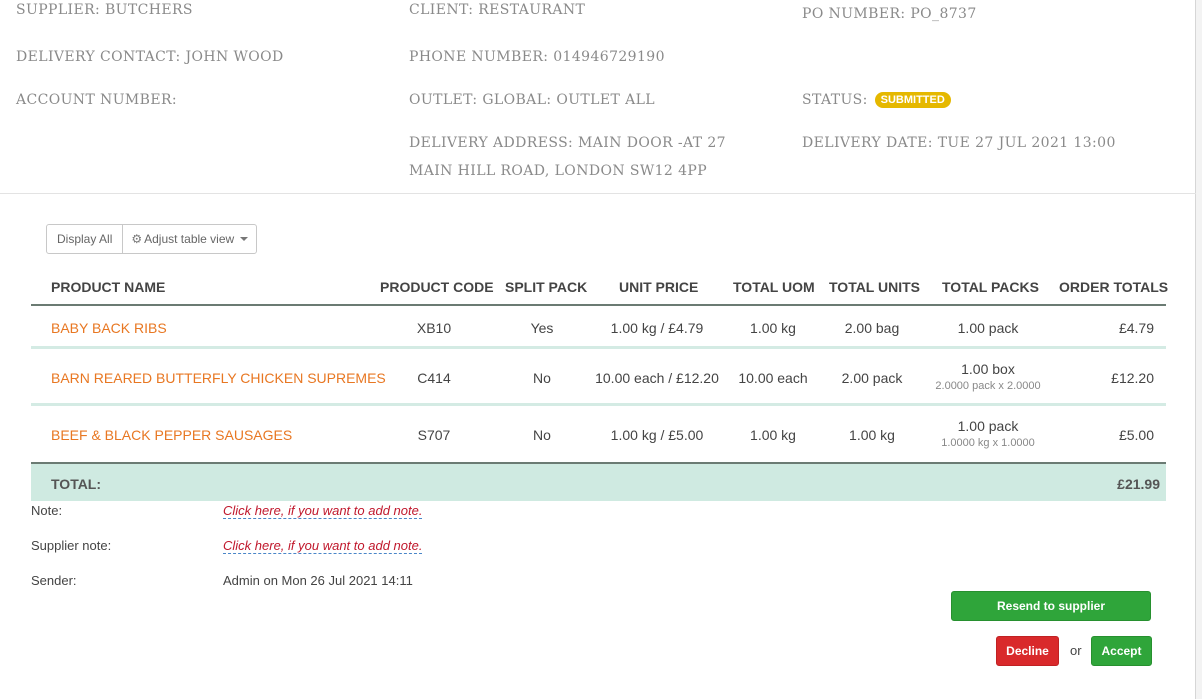 The image size is (1202, 699). What do you see at coordinates (988, 386) in the screenshot?
I see `total-packs-detail: 2.0000 pack x 2.0000` at bounding box center [988, 386].